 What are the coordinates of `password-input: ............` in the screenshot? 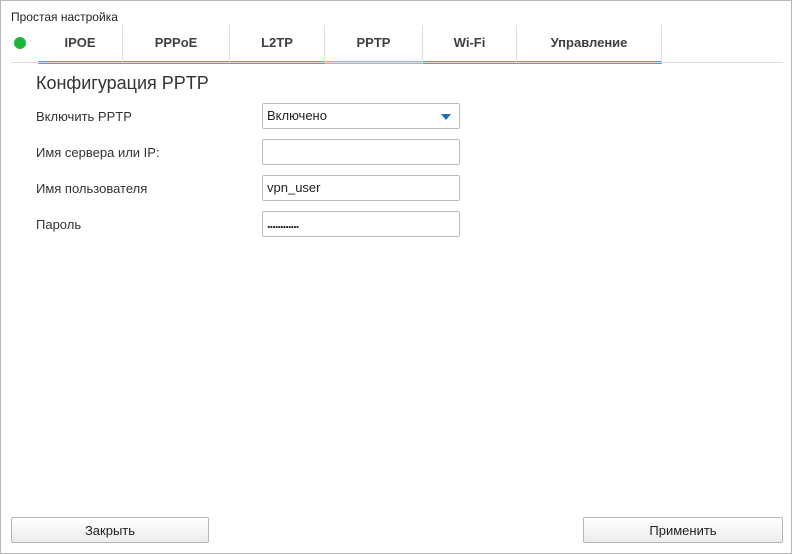 It's located at (361, 224).